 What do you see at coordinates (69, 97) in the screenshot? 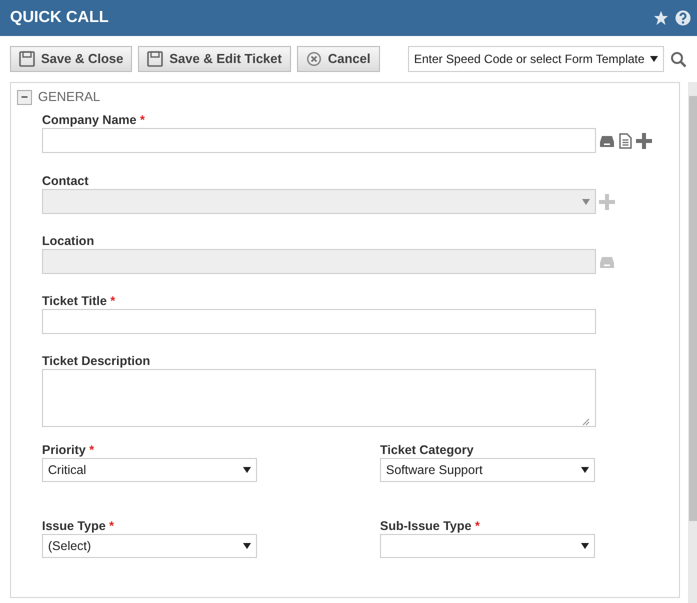
I see `section-title: GENERAL` at bounding box center [69, 97].